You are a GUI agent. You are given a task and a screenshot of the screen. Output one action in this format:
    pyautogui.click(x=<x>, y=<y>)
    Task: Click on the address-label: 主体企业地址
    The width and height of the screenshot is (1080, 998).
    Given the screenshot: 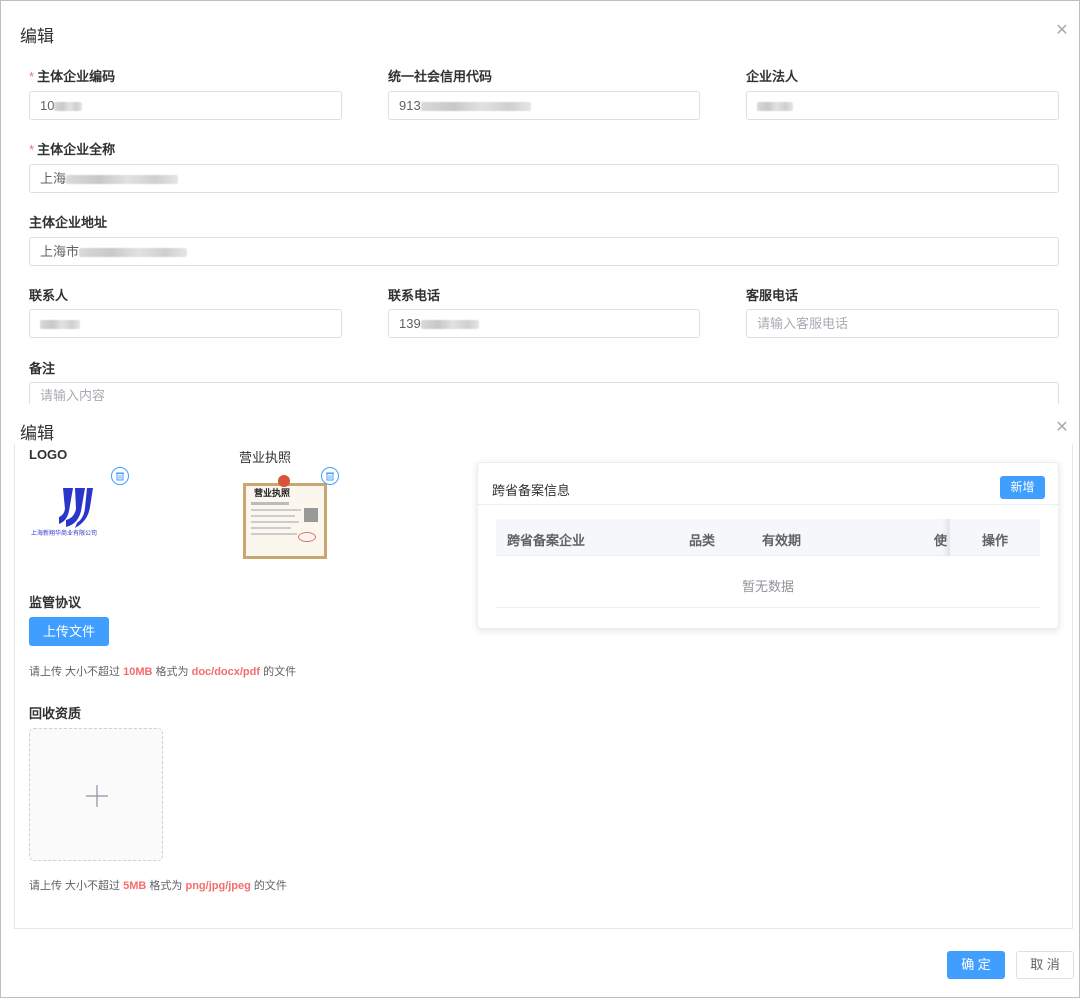 What is the action you would take?
    pyautogui.click(x=68, y=222)
    